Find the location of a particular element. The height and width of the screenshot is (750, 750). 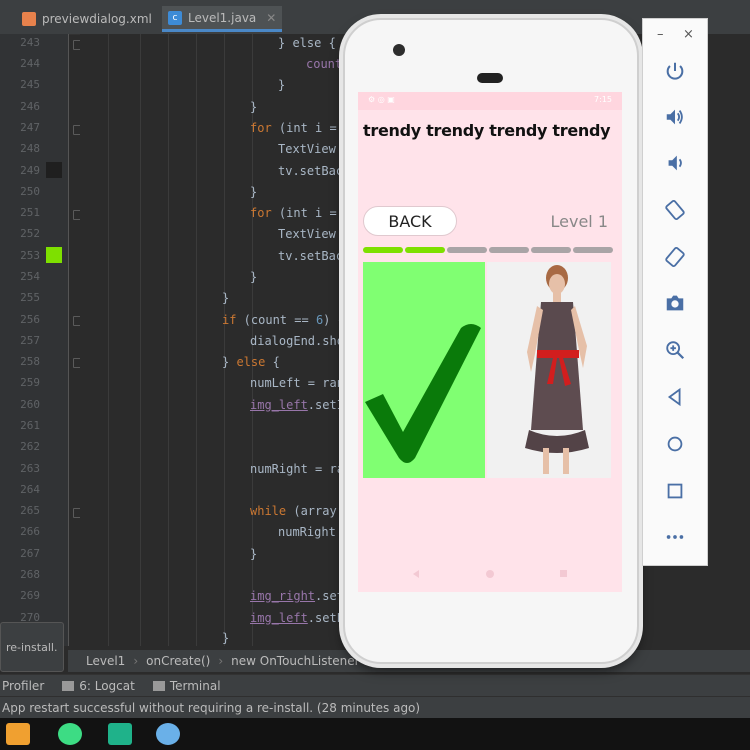

camera-icon is located at coordinates (675, 303).